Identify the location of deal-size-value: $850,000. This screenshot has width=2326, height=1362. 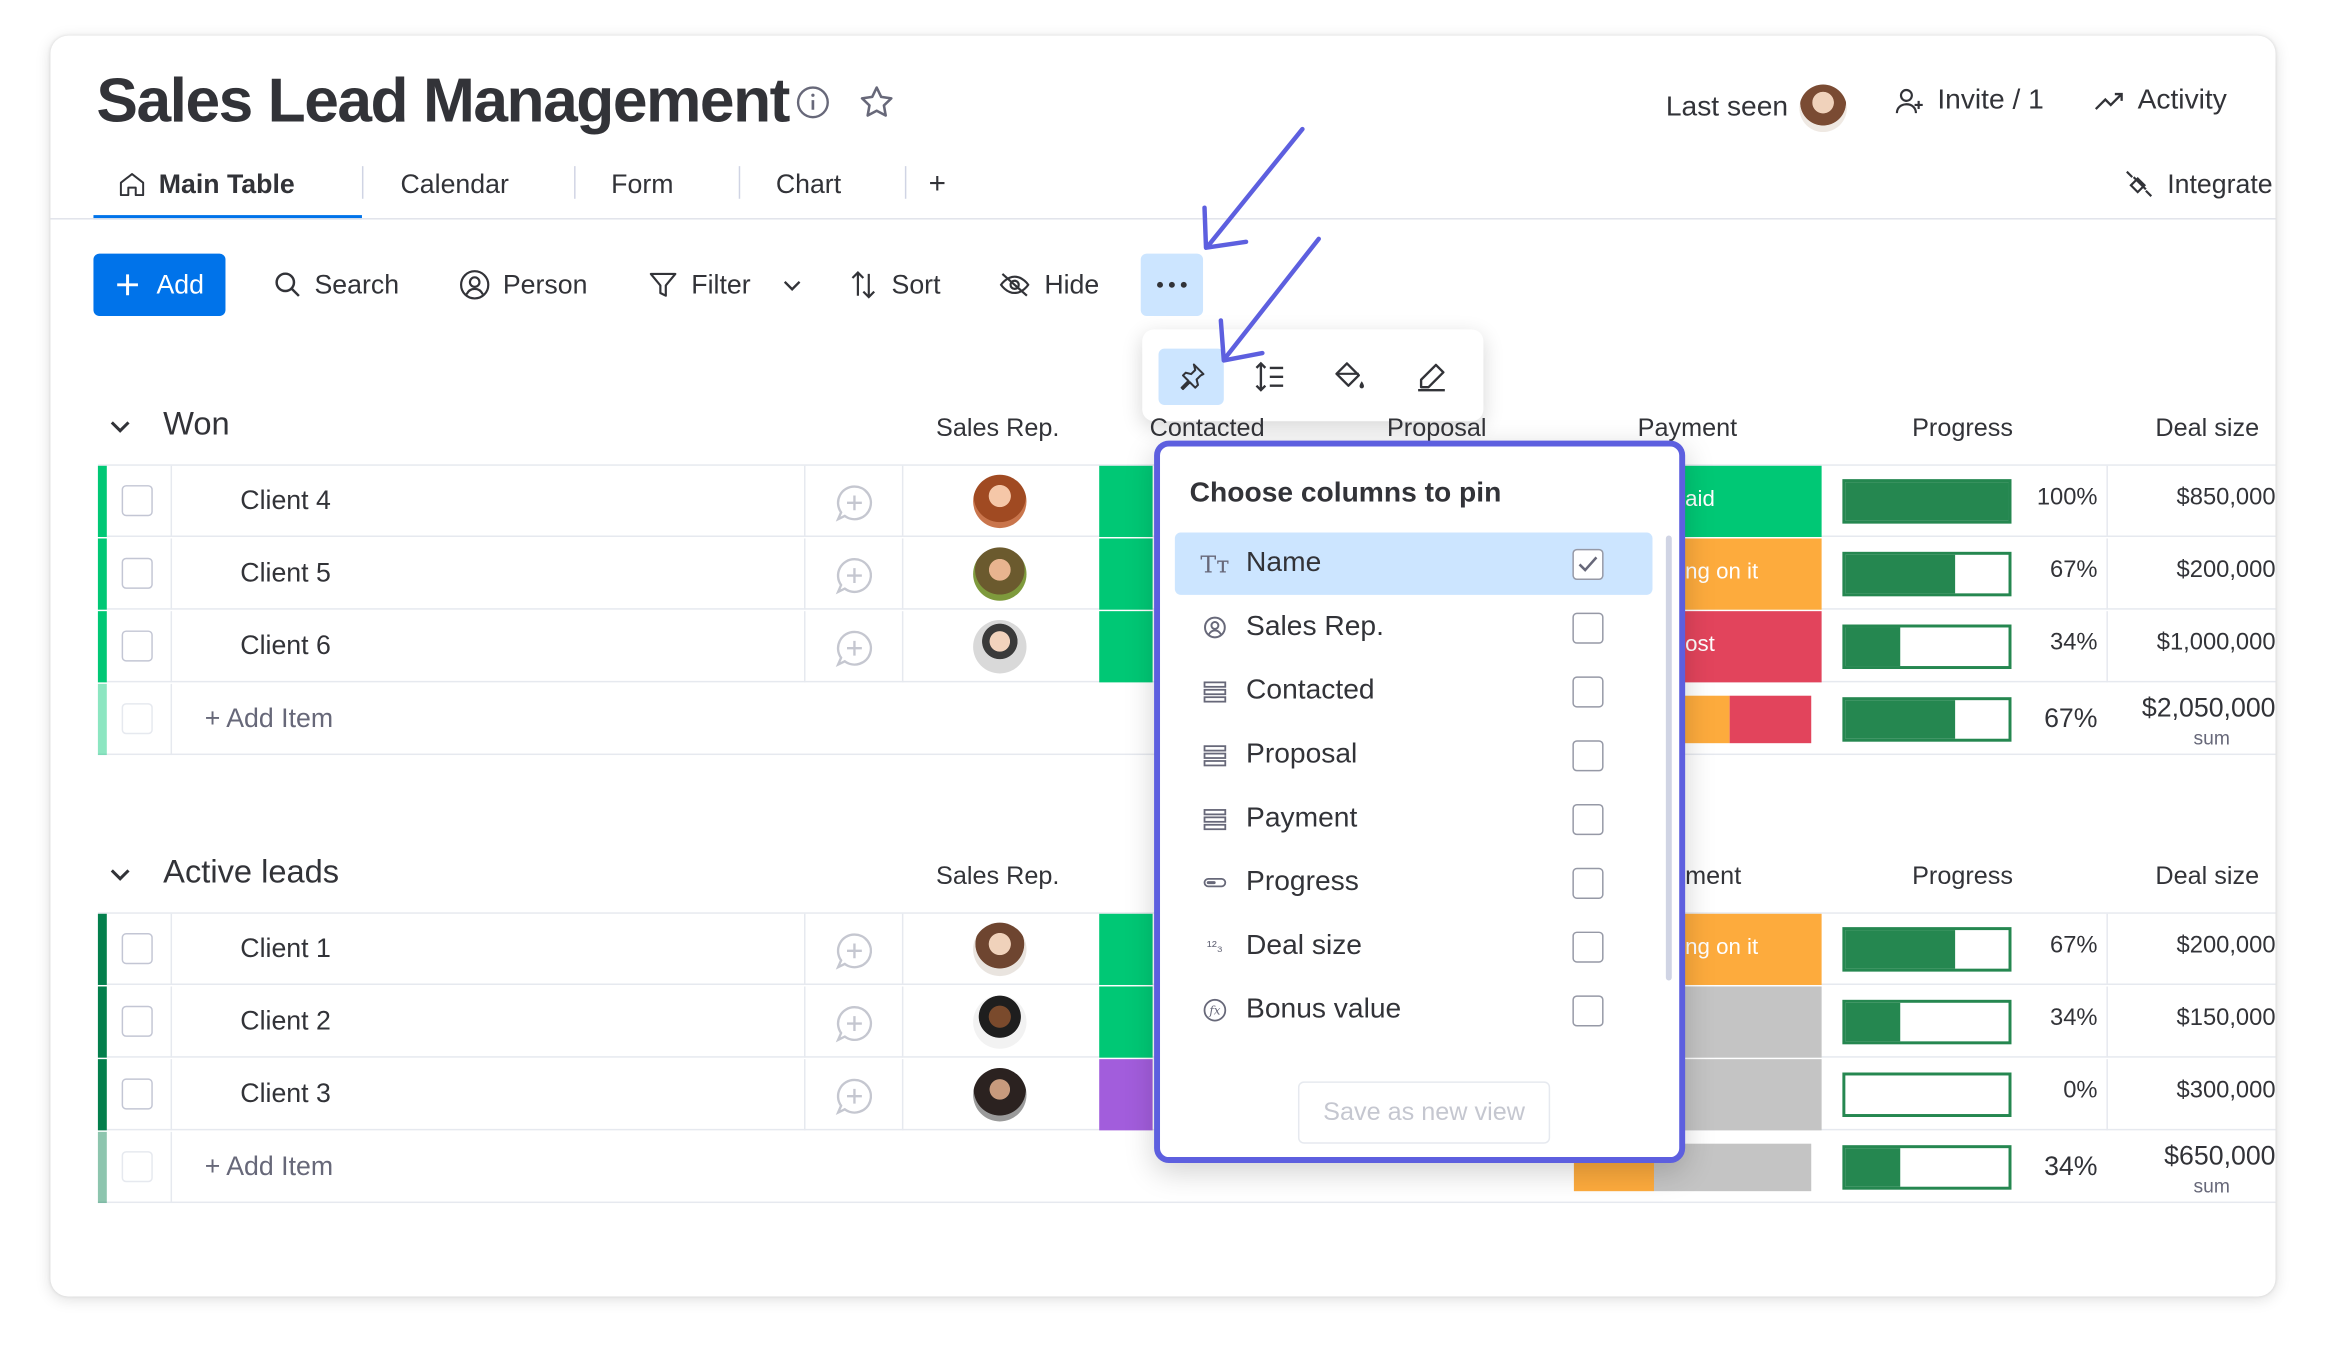
(2192, 498).